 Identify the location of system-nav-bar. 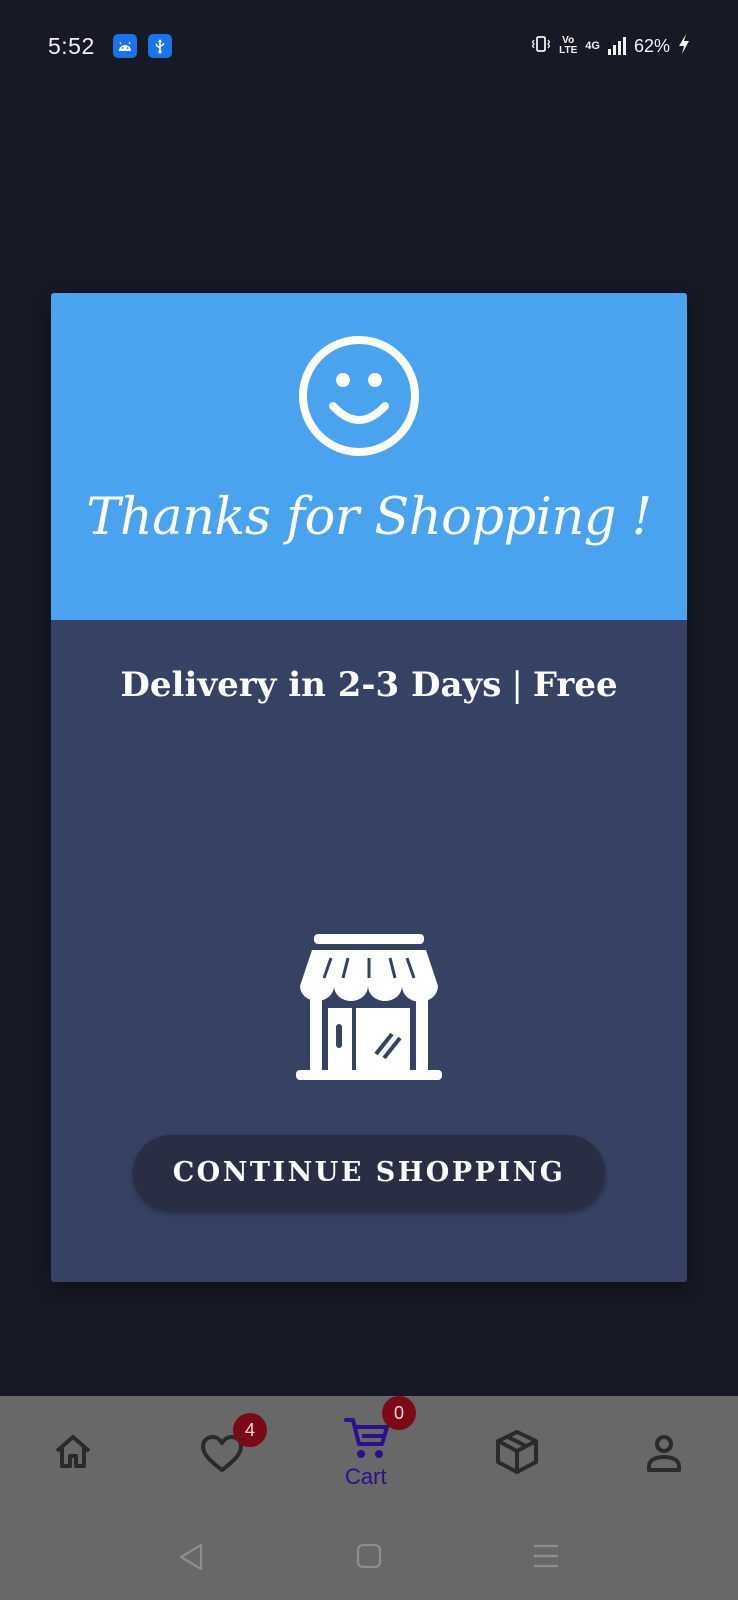
(369, 1552).